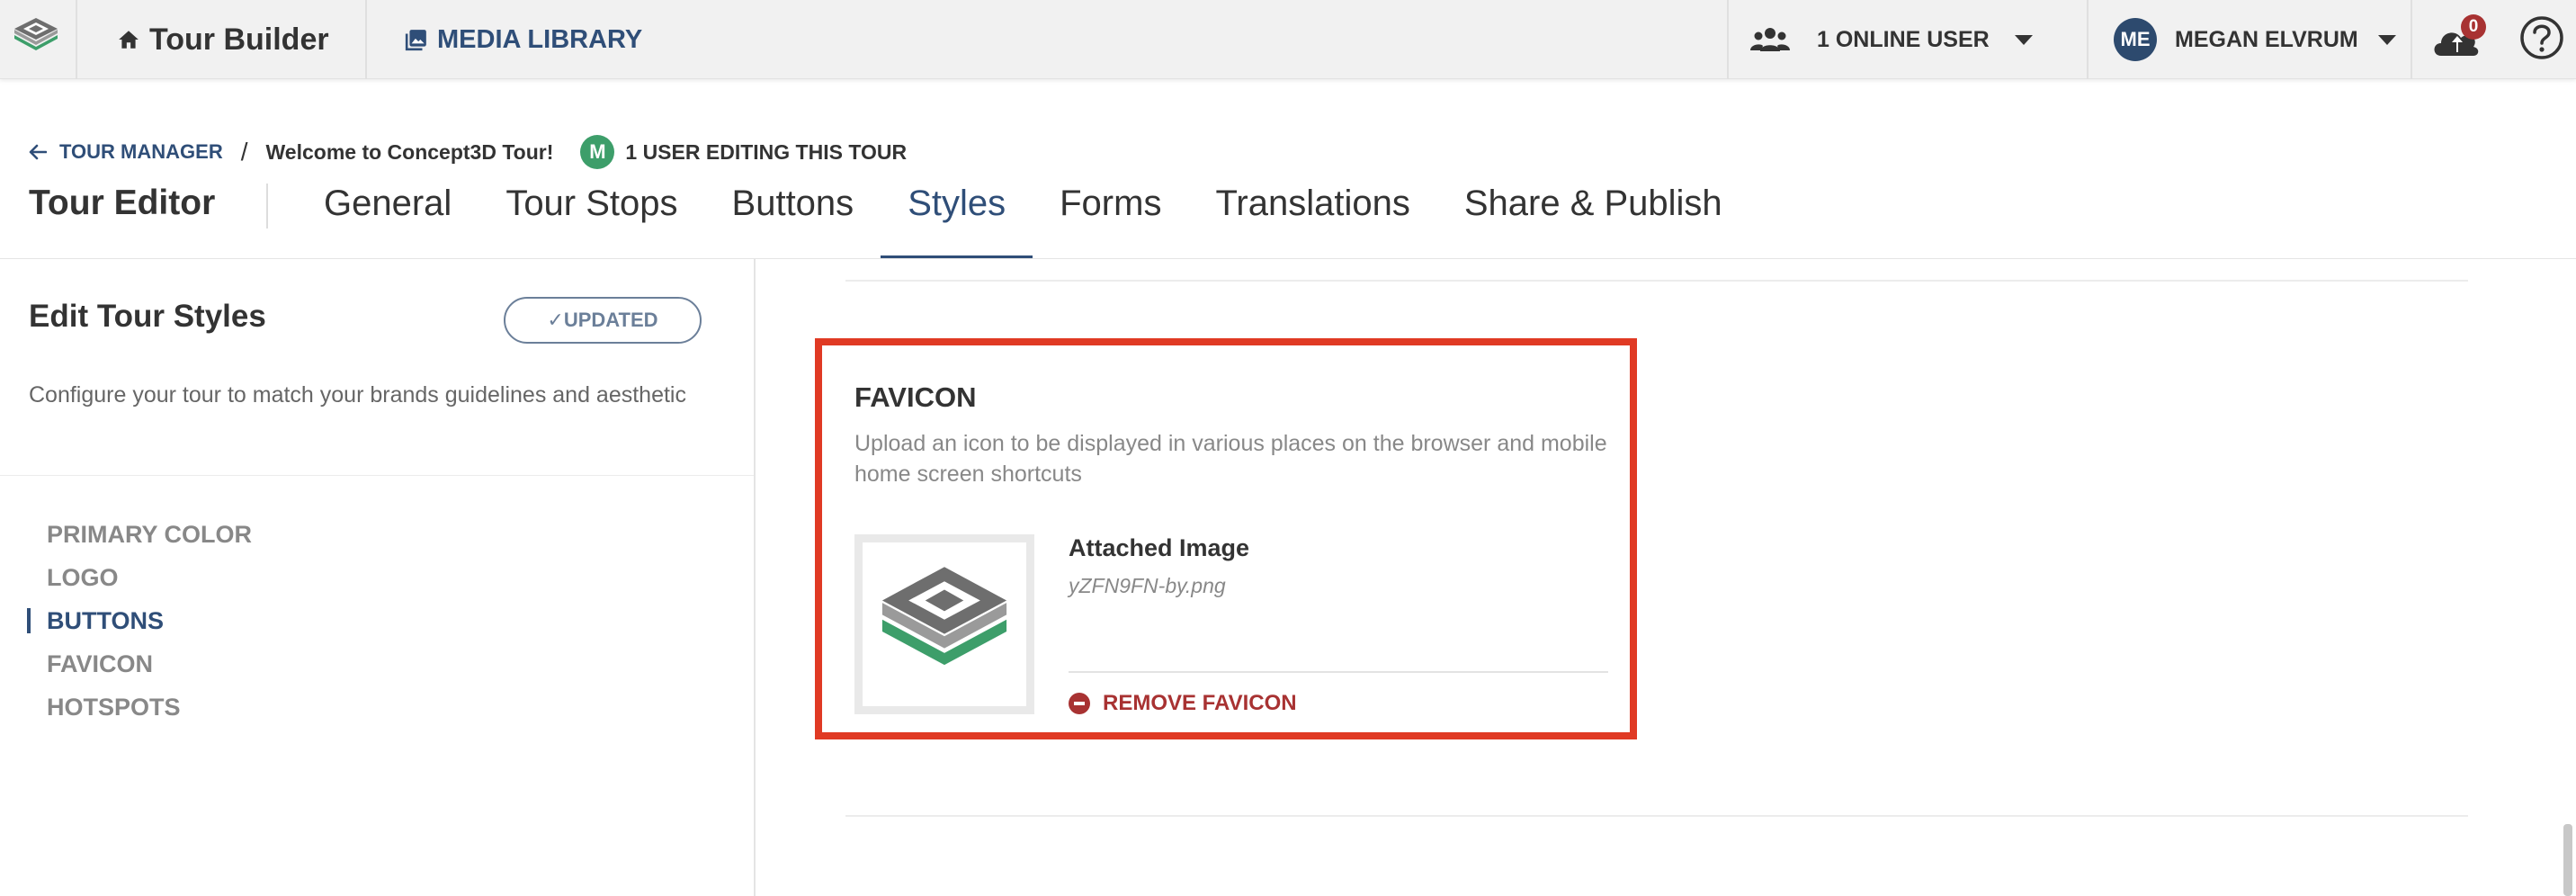 The image size is (2576, 896). What do you see at coordinates (38, 152) in the screenshot?
I see `arrow-left-icon` at bounding box center [38, 152].